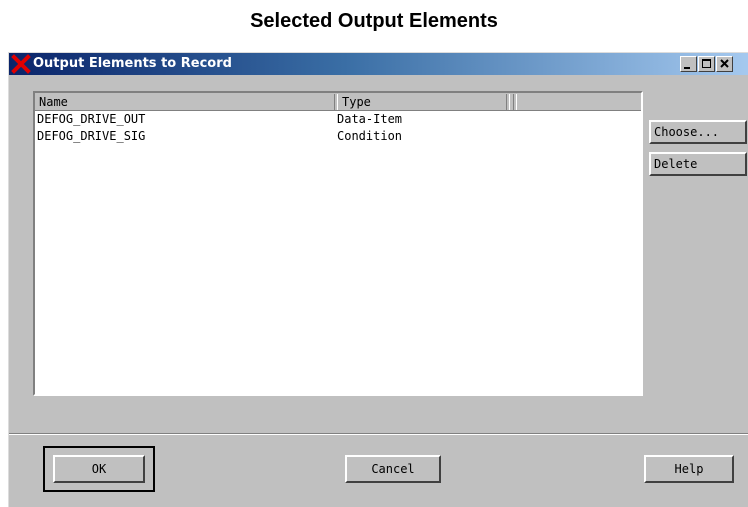  I want to click on maximize-button, so click(706, 64).